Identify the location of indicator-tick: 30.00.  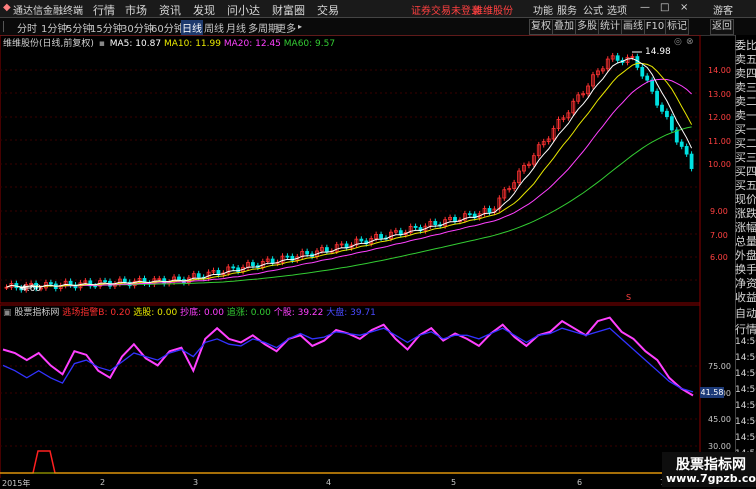
(719, 446).